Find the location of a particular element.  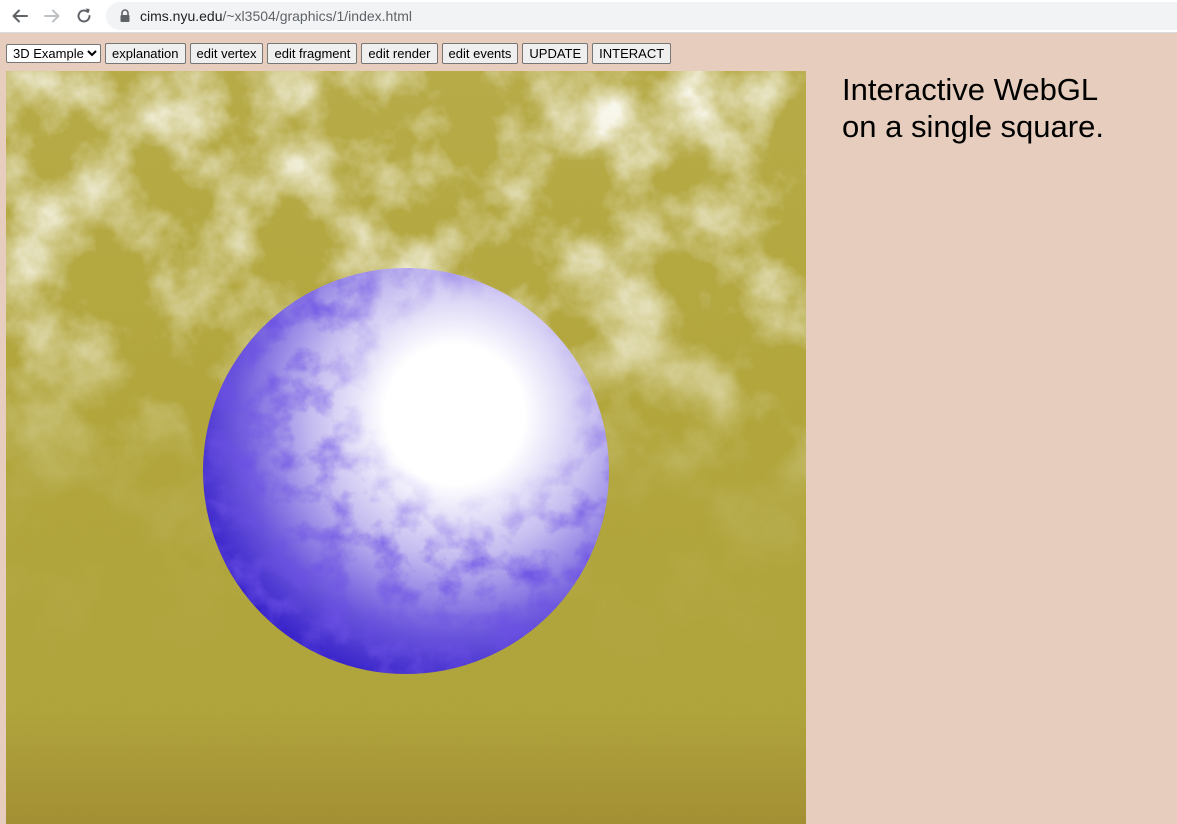

example-select: 3D Example is located at coordinates (53, 53).